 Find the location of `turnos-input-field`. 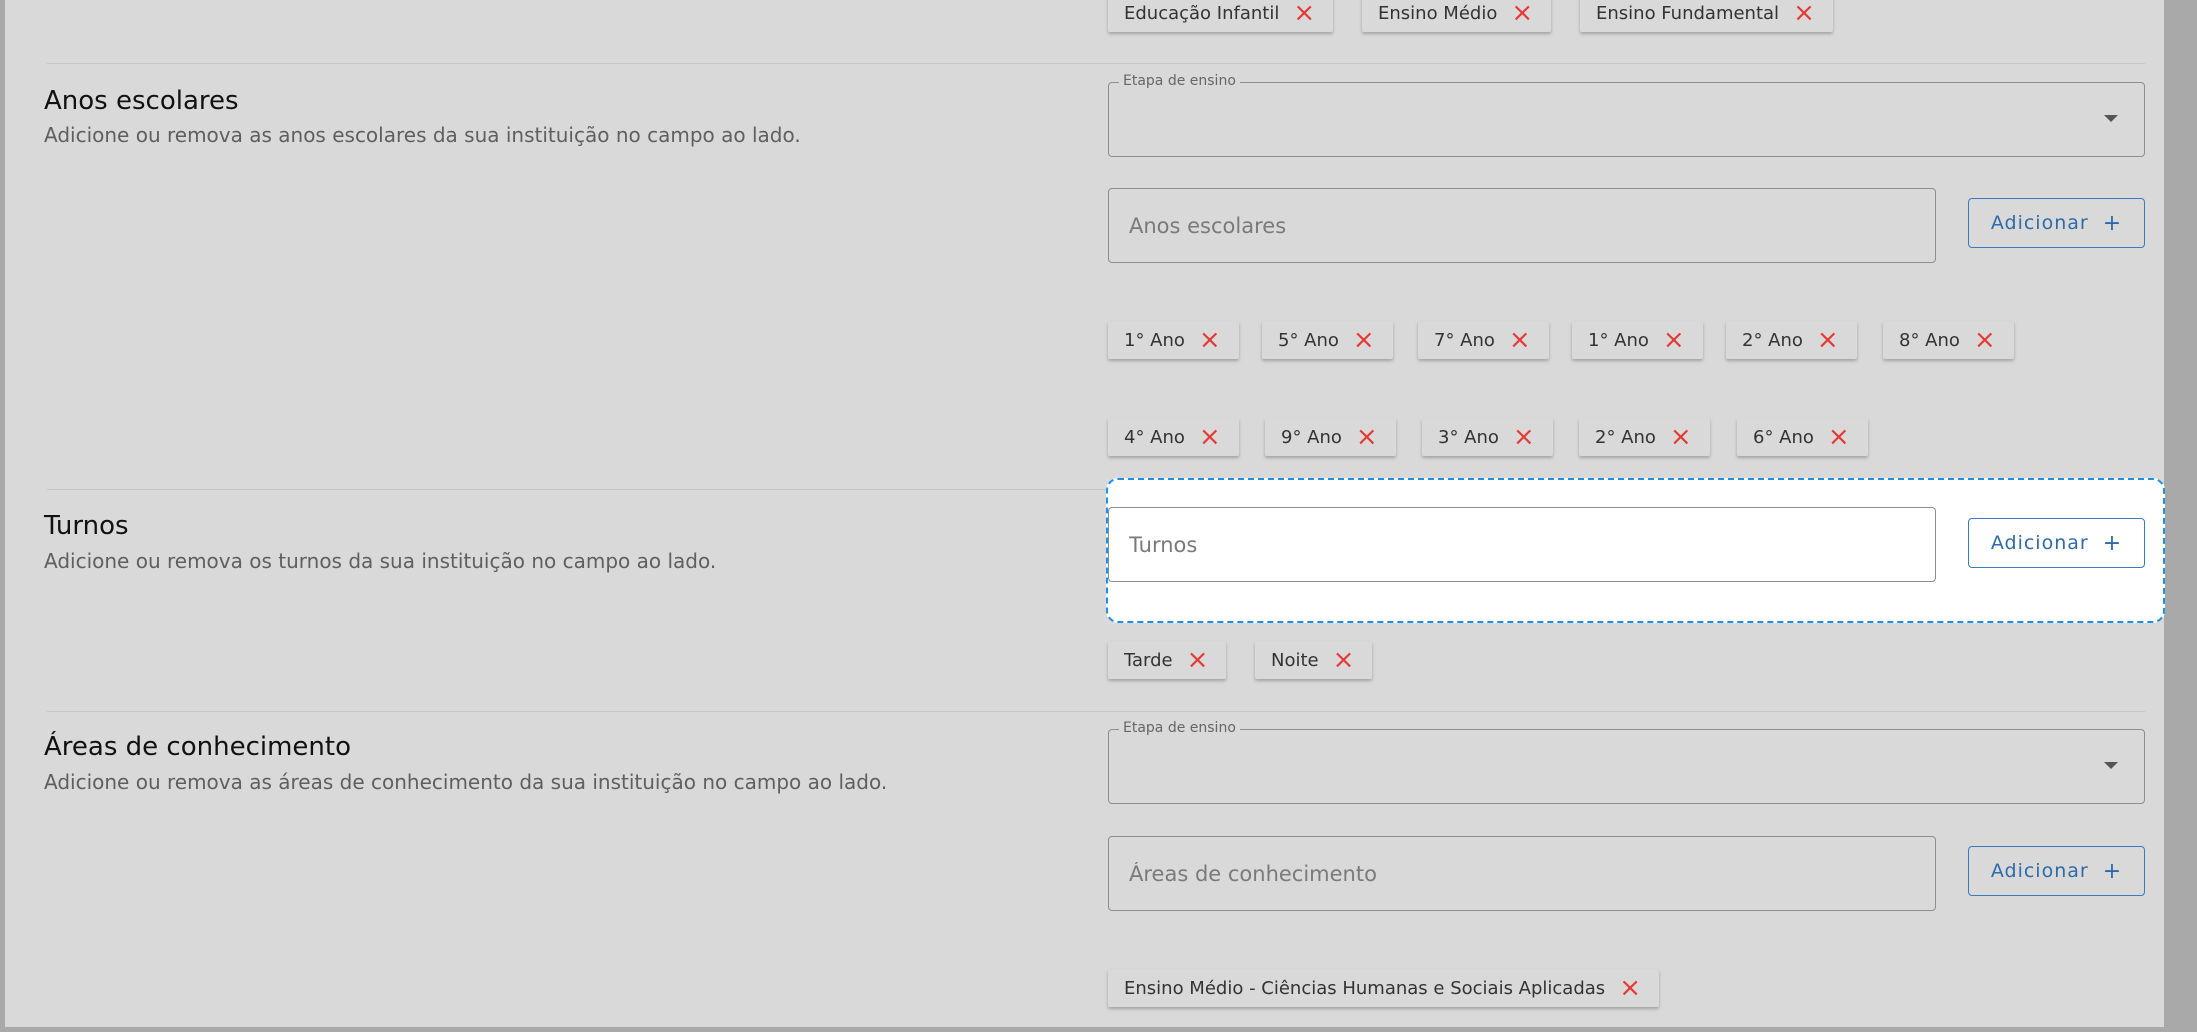

turnos-input-field is located at coordinates (1522, 544).